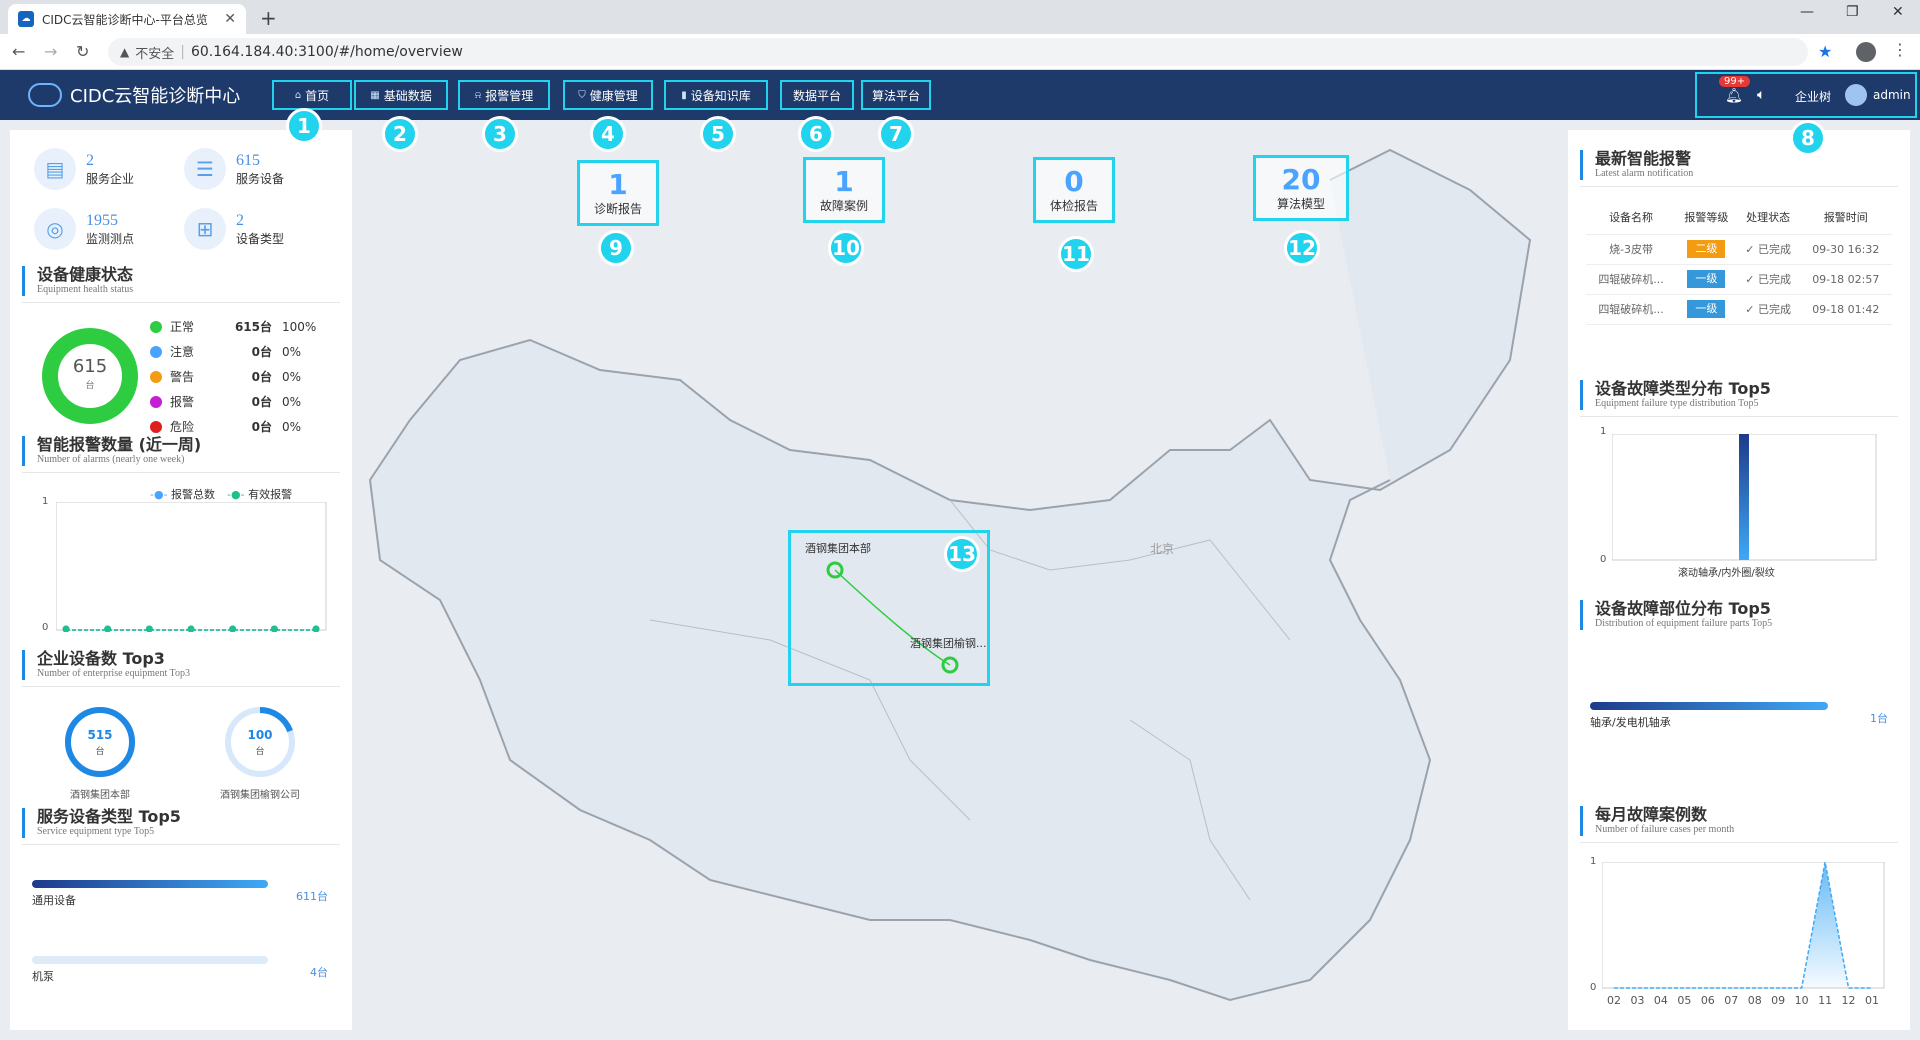  I want to click on area-fill, so click(1743, 925).